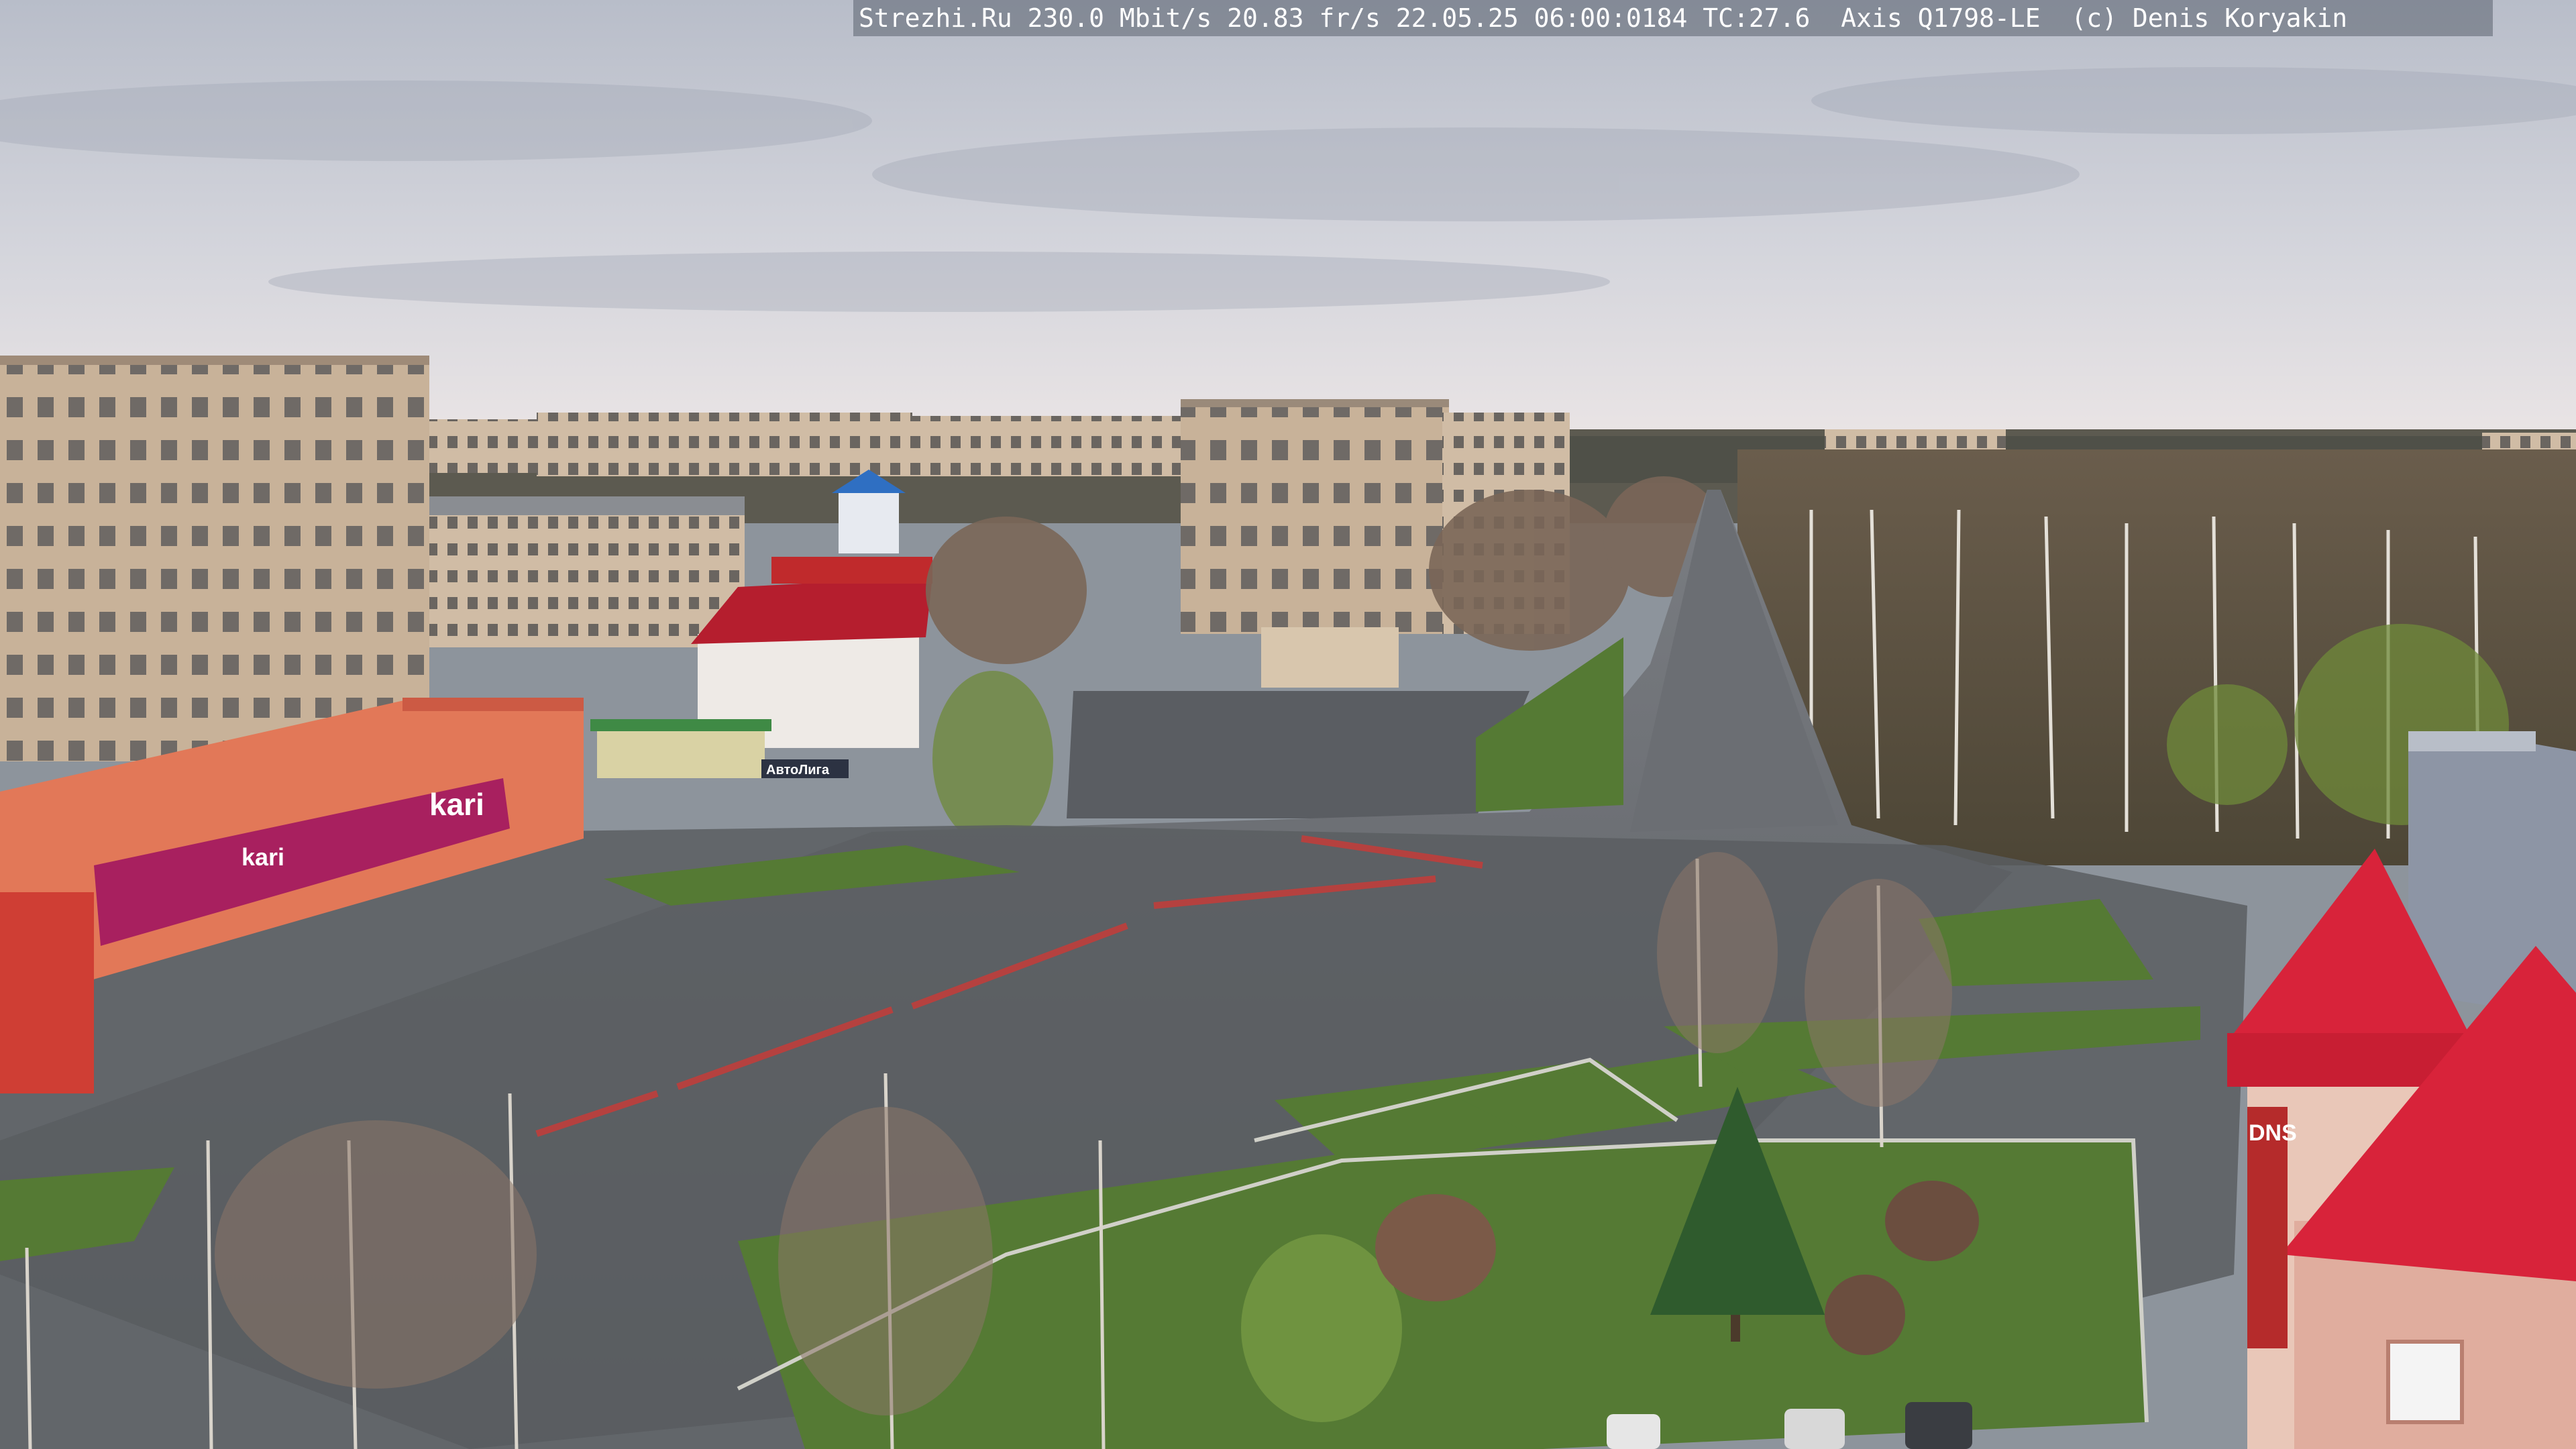  What do you see at coordinates (456, 804) in the screenshot?
I see `kari-sign: kari` at bounding box center [456, 804].